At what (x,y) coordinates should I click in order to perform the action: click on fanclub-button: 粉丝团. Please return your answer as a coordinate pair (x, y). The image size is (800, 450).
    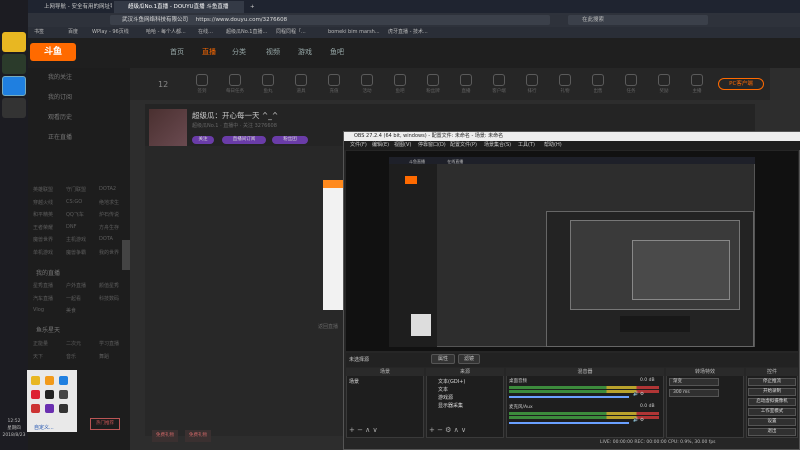
    Looking at the image, I should click on (290, 140).